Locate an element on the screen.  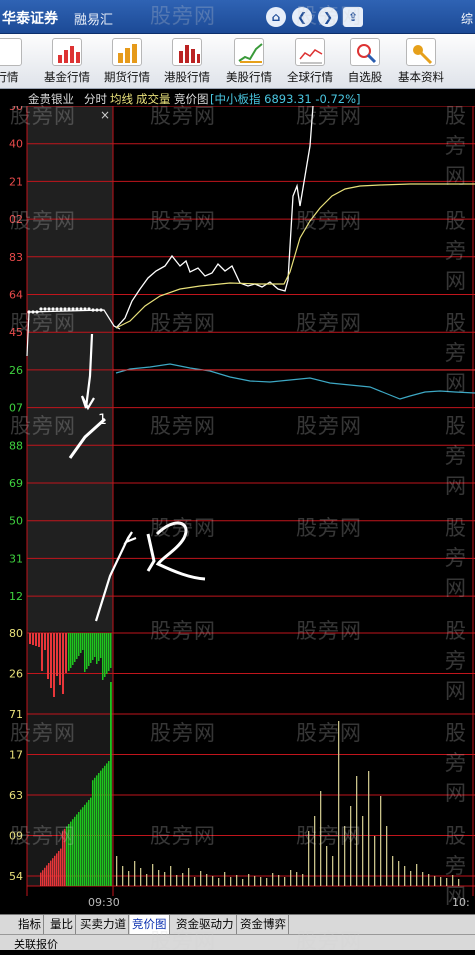
tab-volume-ratio: 量比 is located at coordinates (62, 924).